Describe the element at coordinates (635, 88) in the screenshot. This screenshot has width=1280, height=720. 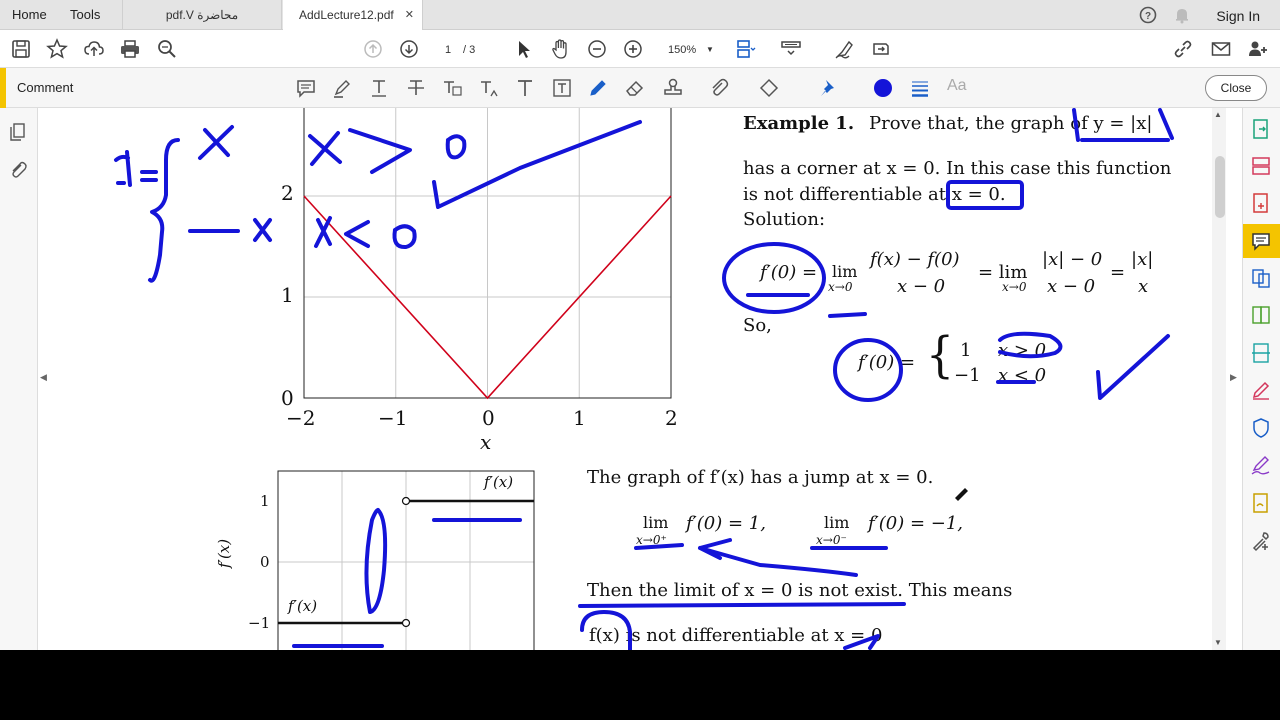
I see `eraser-icon` at that location.